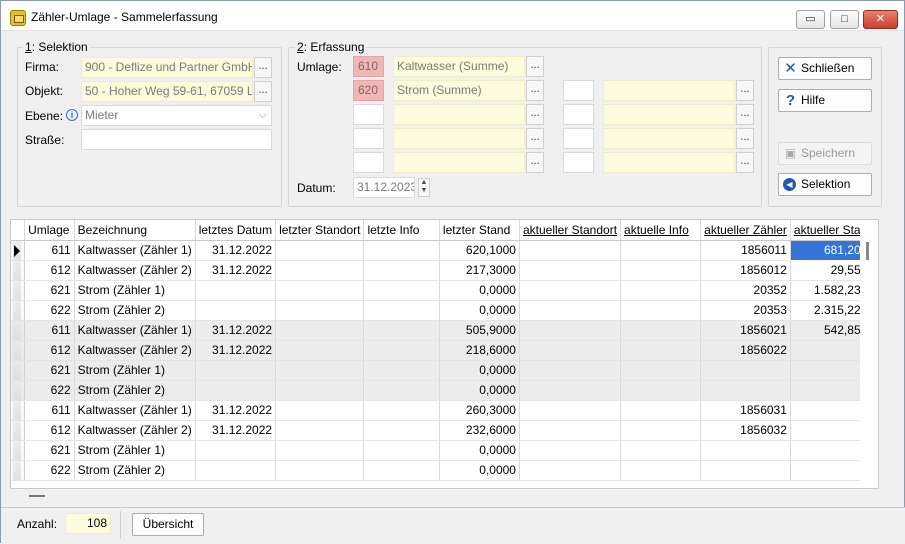 The image size is (905, 544). What do you see at coordinates (661, 230) in the screenshot?
I see `col-header-aktuelle-info: aktuelle Info` at bounding box center [661, 230].